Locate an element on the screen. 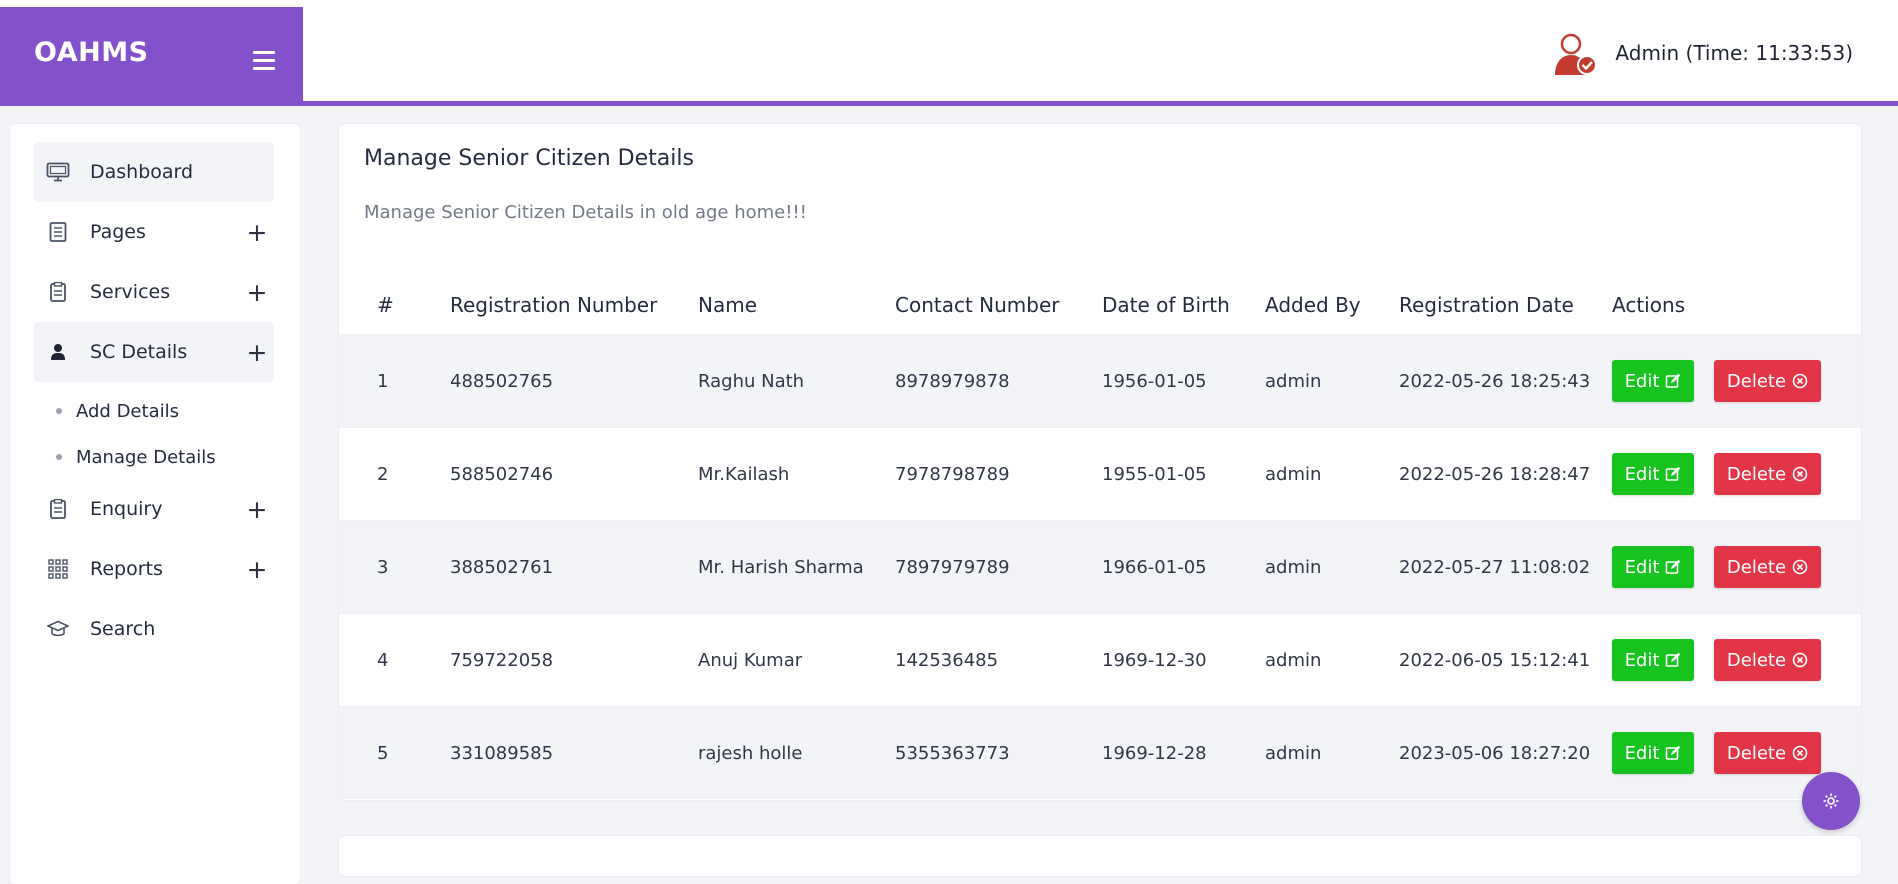 The image size is (1898, 884). contact-number-cell: 8978979878 is located at coordinates (952, 381).